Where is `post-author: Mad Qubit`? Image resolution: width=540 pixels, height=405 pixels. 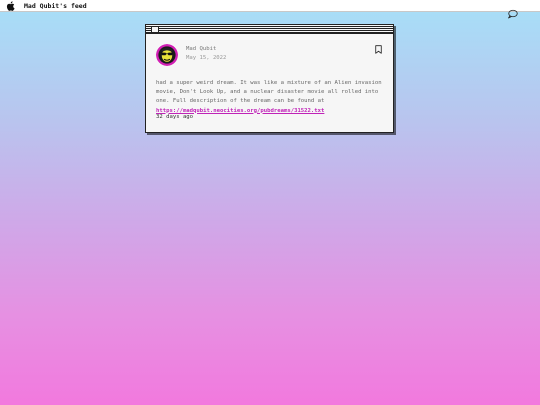 post-author: Mad Qubit is located at coordinates (201, 49).